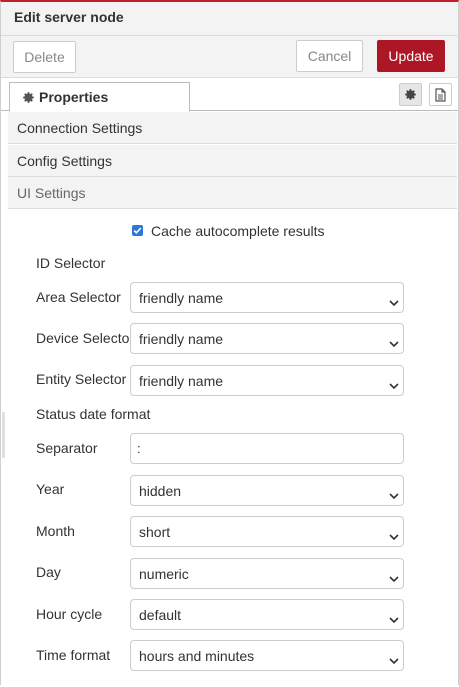 Image resolution: width=459 pixels, height=687 pixels. What do you see at coordinates (93, 414) in the screenshot?
I see `status-date-format-heading: Status date format` at bounding box center [93, 414].